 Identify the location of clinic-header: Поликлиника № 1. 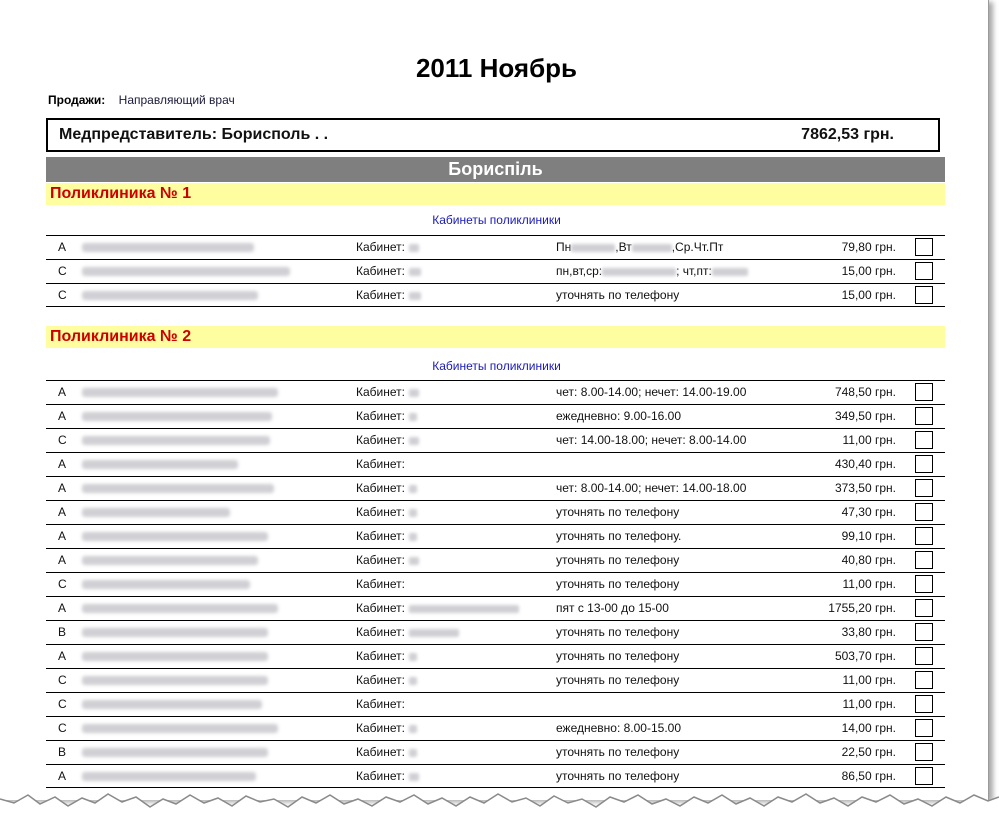
(495, 194).